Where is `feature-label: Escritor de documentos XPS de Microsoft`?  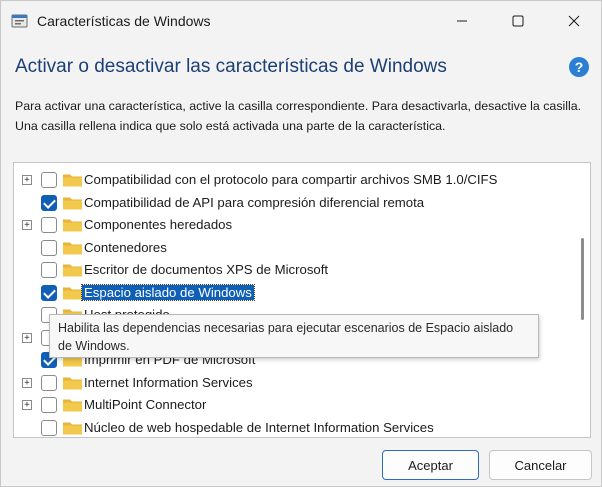 feature-label: Escritor de documentos XPS de Microsoft is located at coordinates (206, 269).